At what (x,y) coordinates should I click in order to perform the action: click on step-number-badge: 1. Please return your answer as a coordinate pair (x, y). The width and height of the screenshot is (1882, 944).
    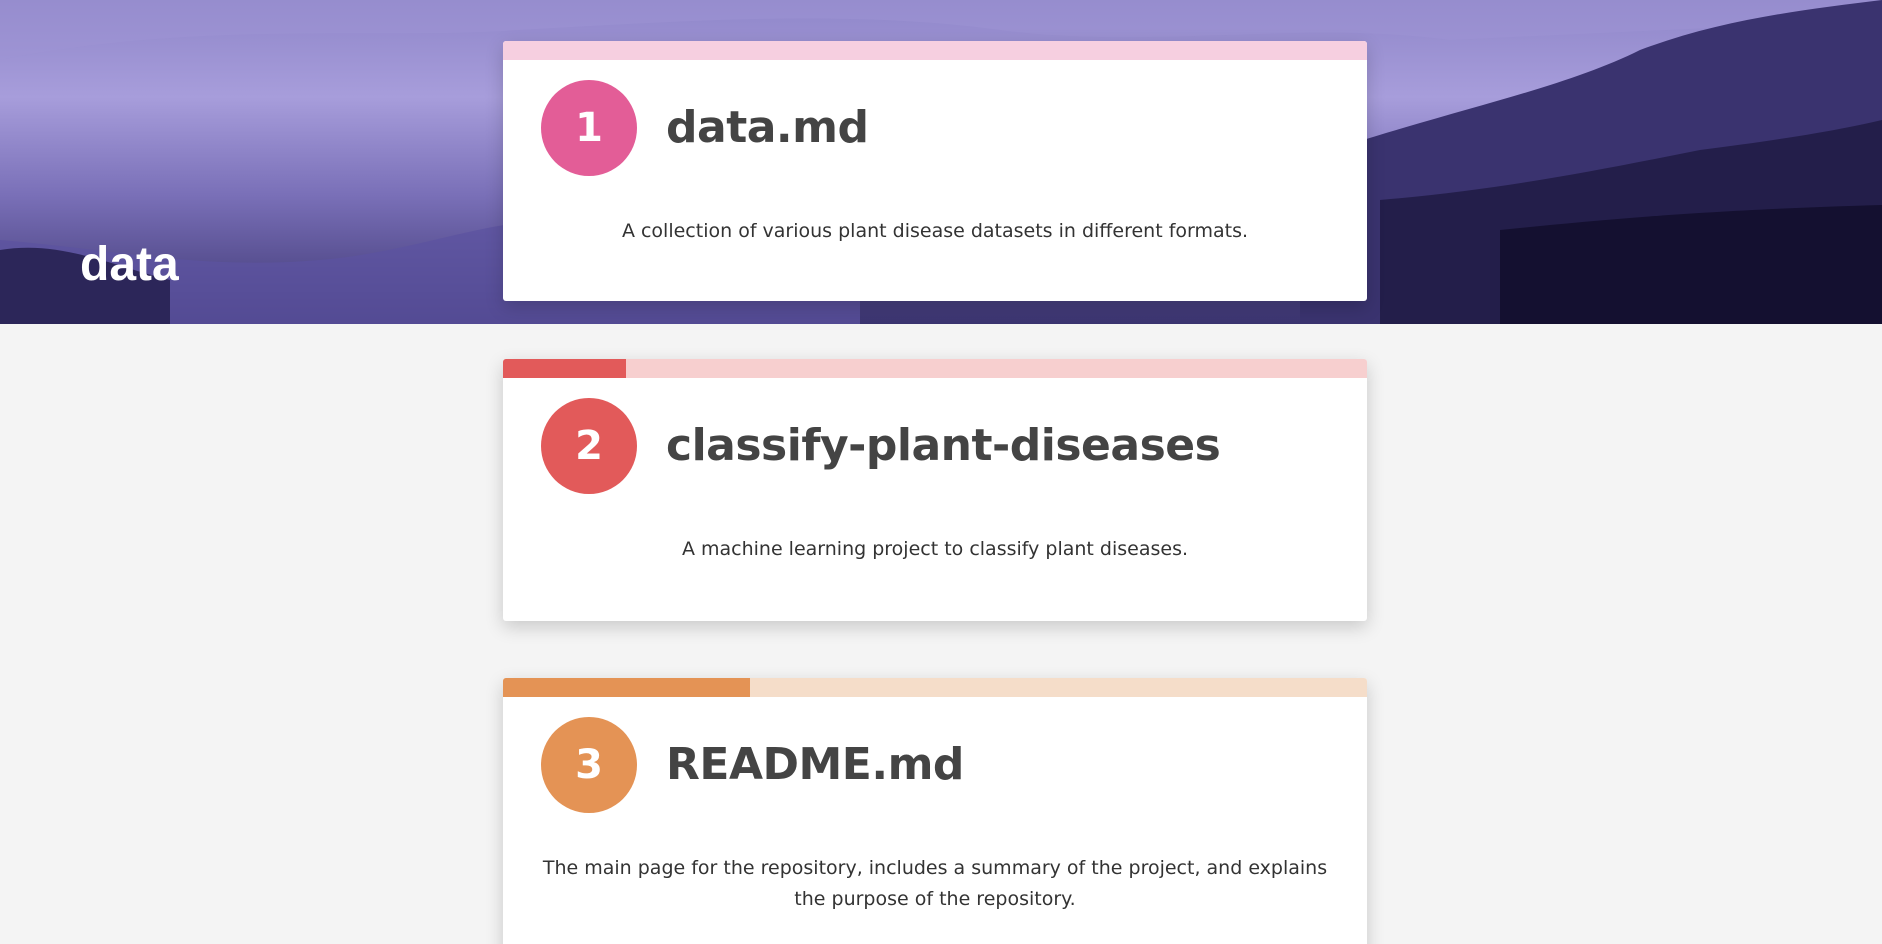
    Looking at the image, I should click on (589, 128).